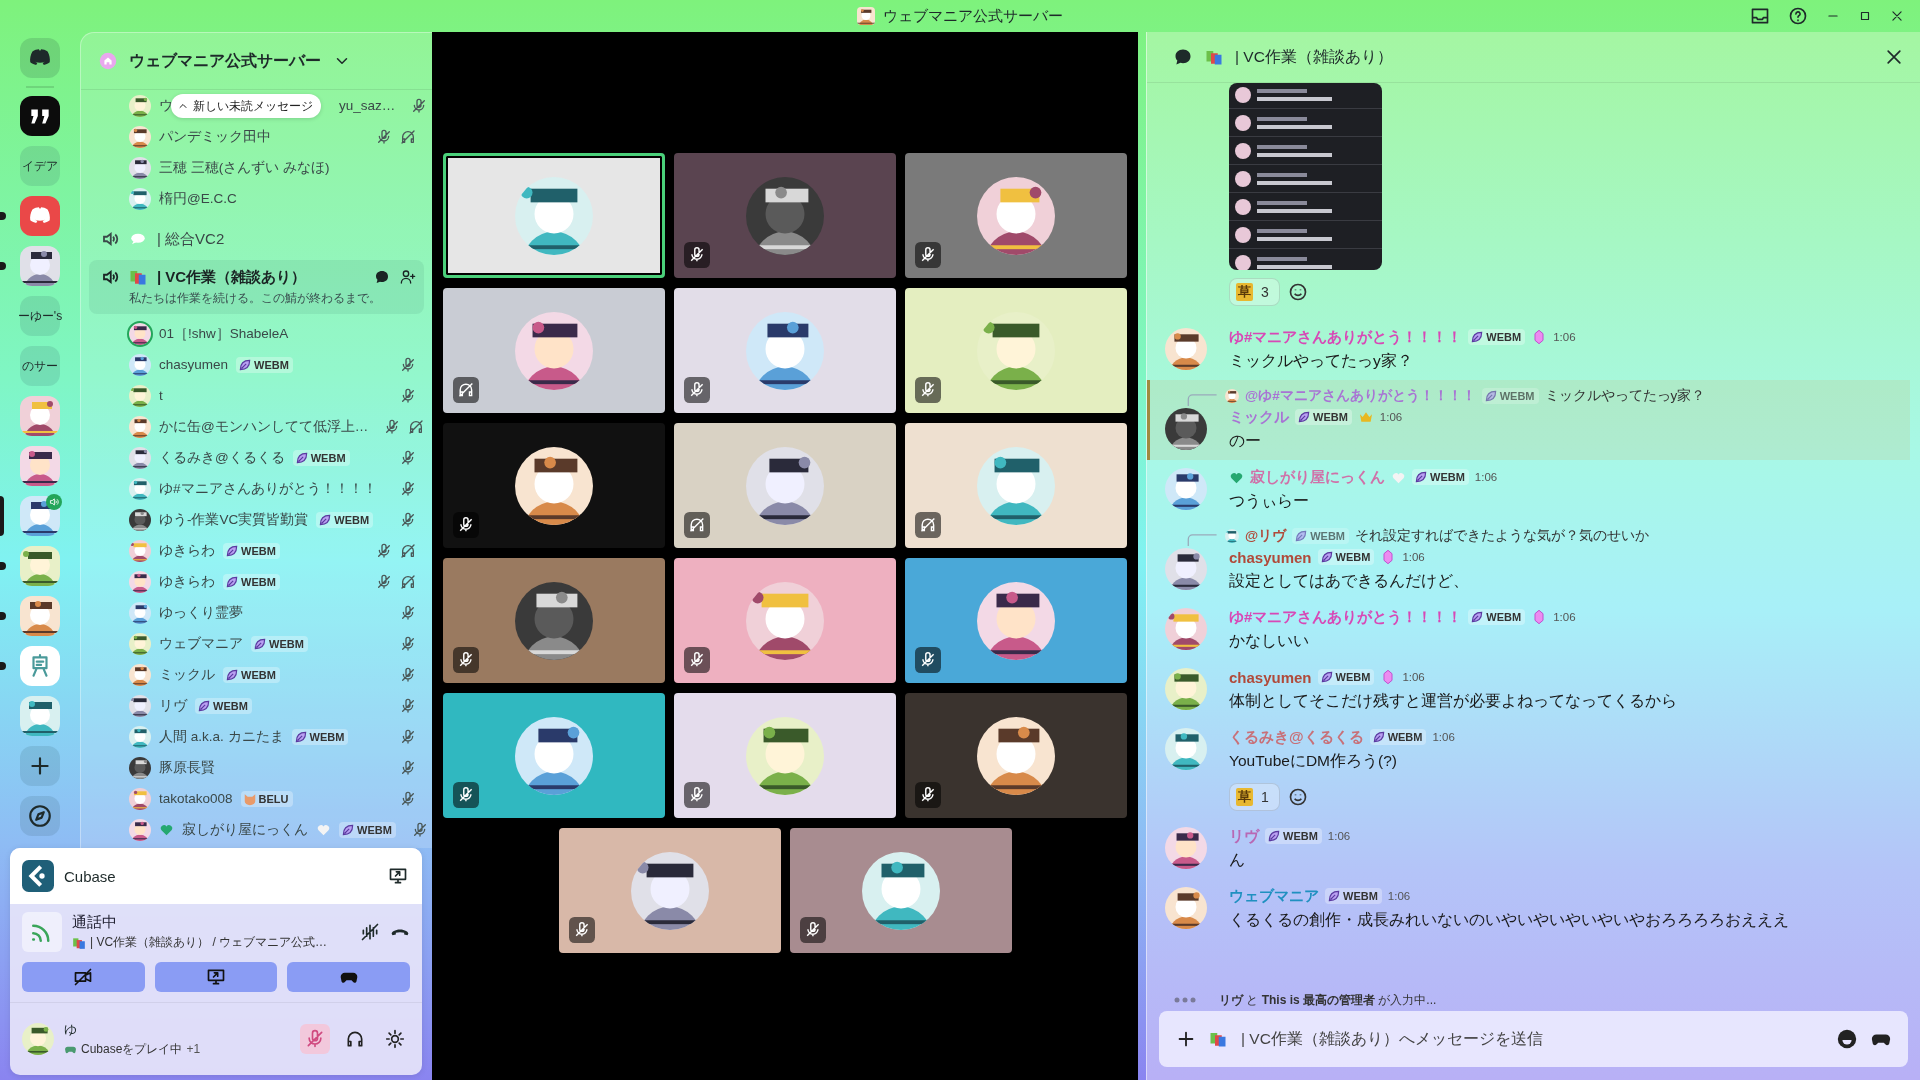  I want to click on compass-icon, so click(40, 816).